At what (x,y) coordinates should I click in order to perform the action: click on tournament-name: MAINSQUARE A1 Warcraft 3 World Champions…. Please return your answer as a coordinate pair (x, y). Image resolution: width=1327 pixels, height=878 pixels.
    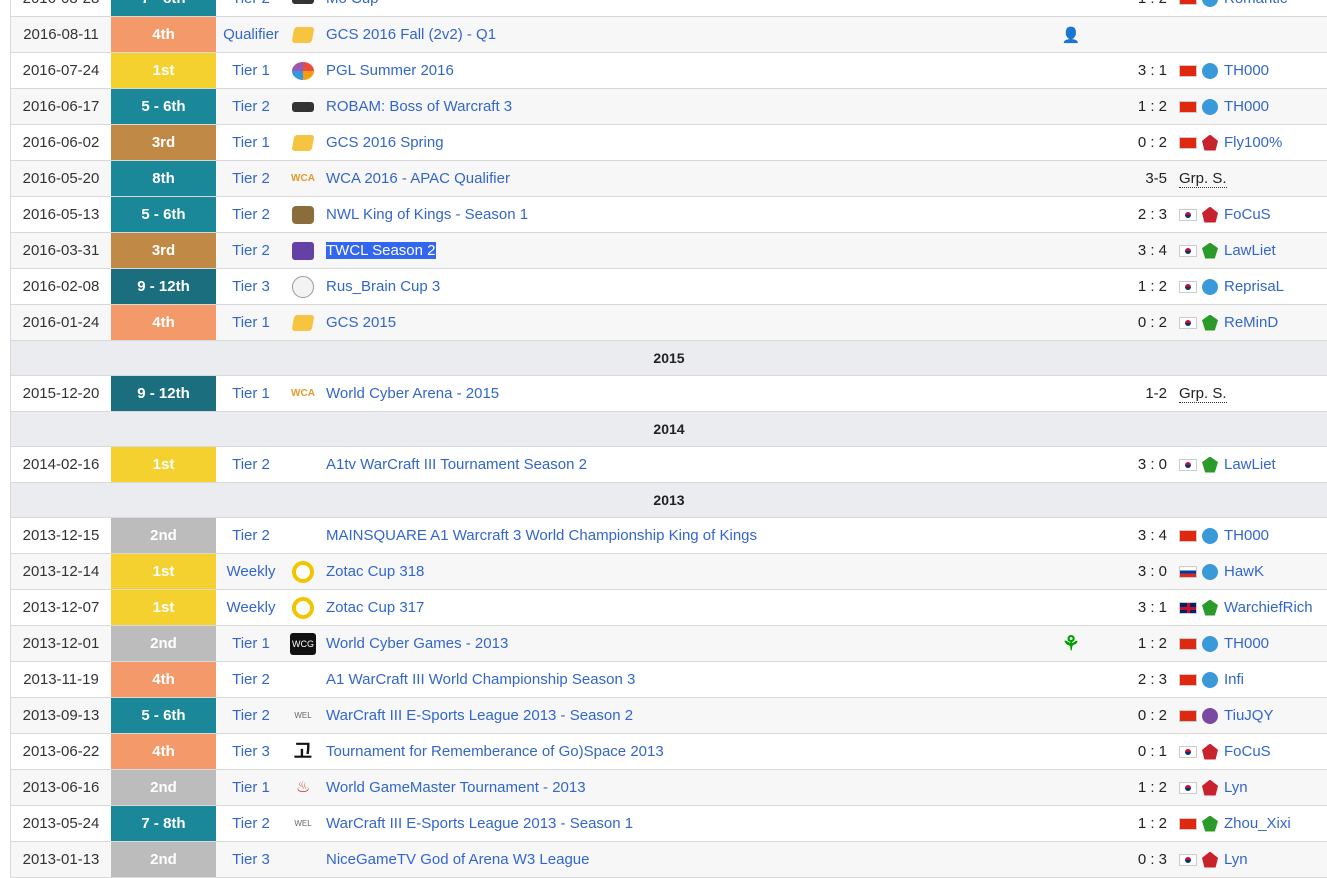
    Looking at the image, I should click on (541, 535).